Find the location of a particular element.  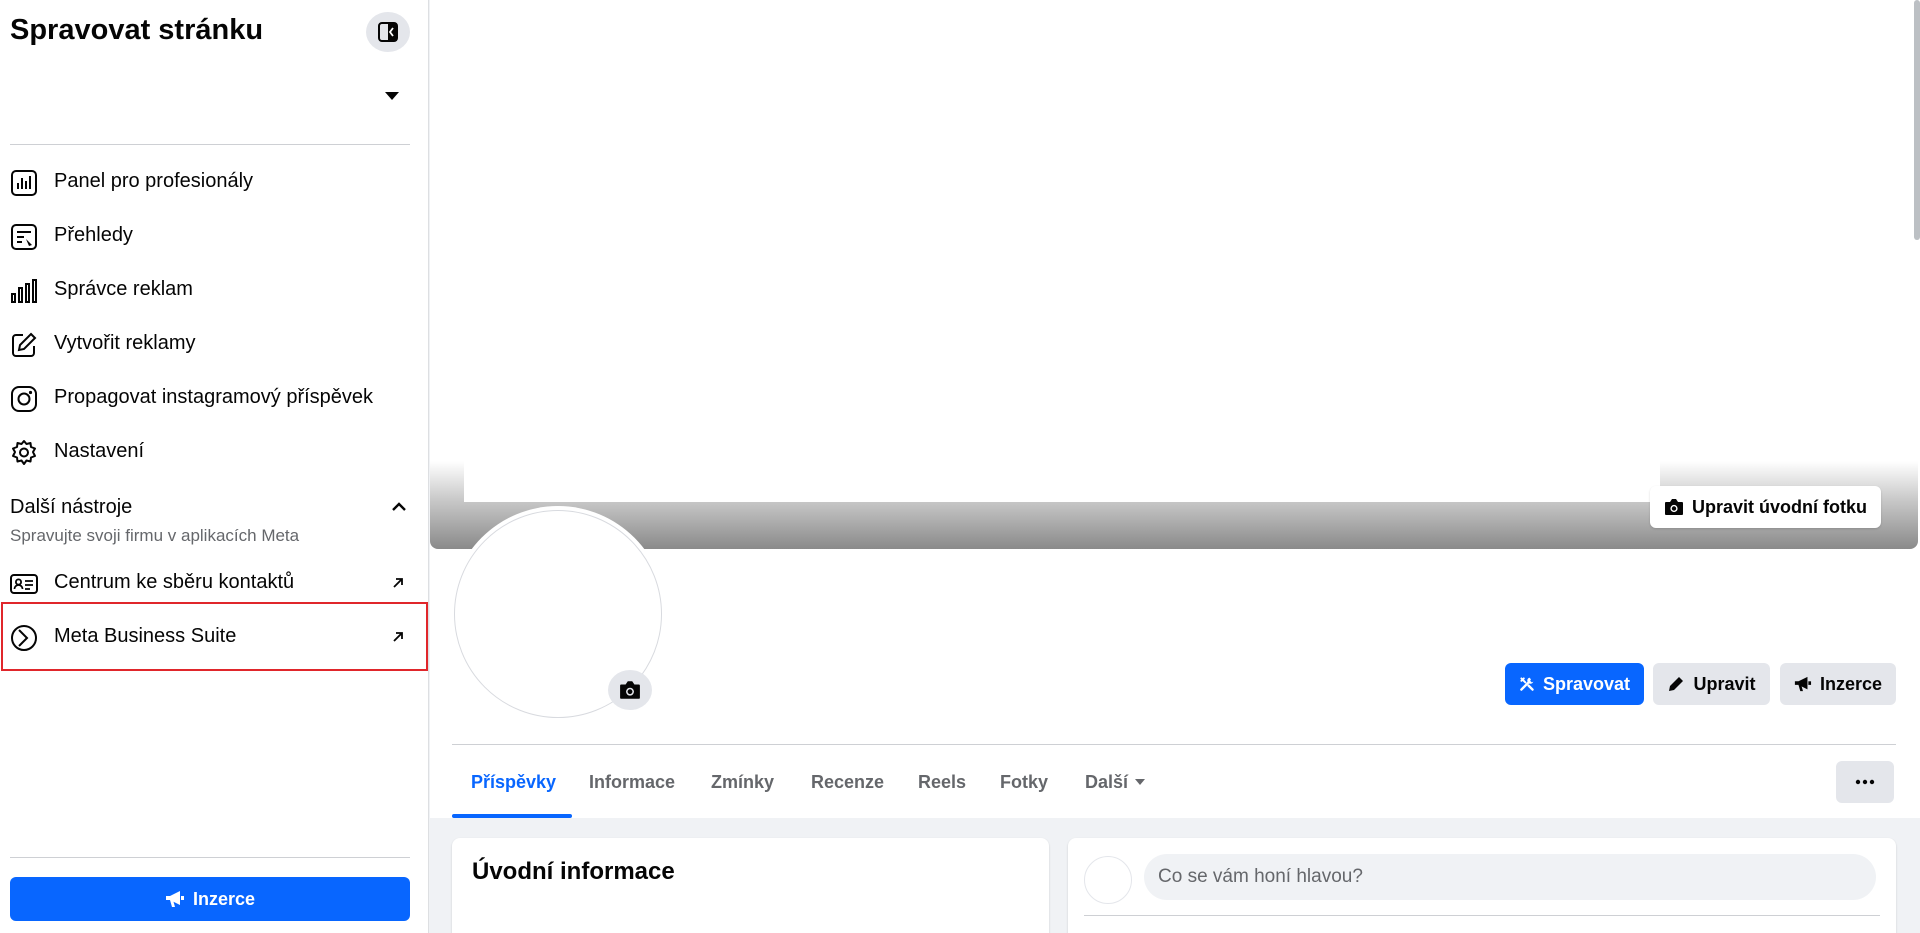

tab-reels: Reels is located at coordinates (942, 789).